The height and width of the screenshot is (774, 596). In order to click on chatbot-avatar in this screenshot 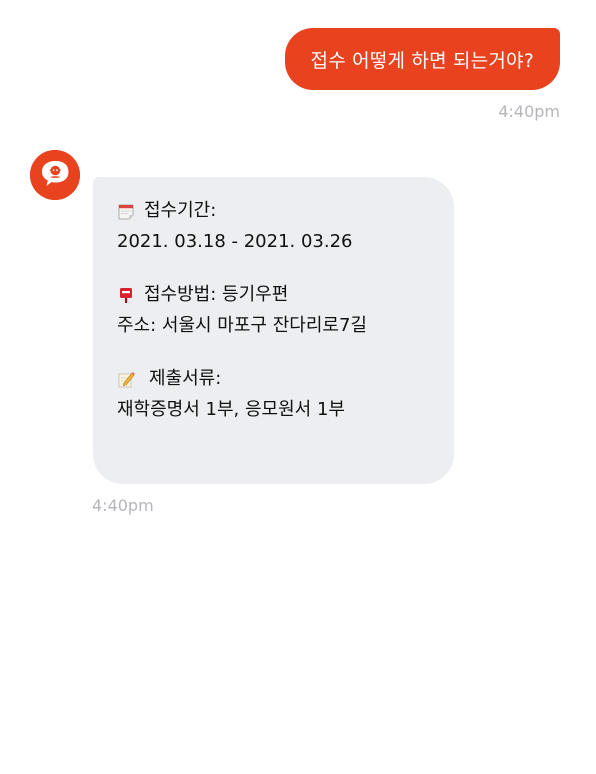, I will do `click(55, 175)`.